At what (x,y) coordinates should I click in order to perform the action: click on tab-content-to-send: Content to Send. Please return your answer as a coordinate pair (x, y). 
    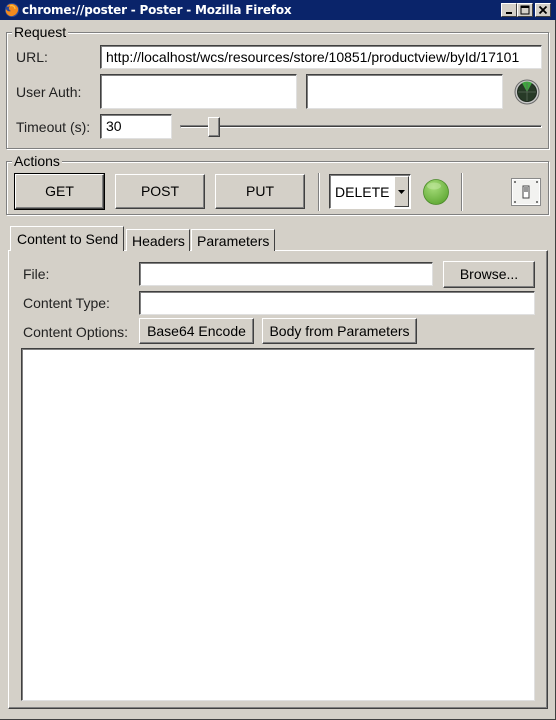
    Looking at the image, I should click on (67, 238).